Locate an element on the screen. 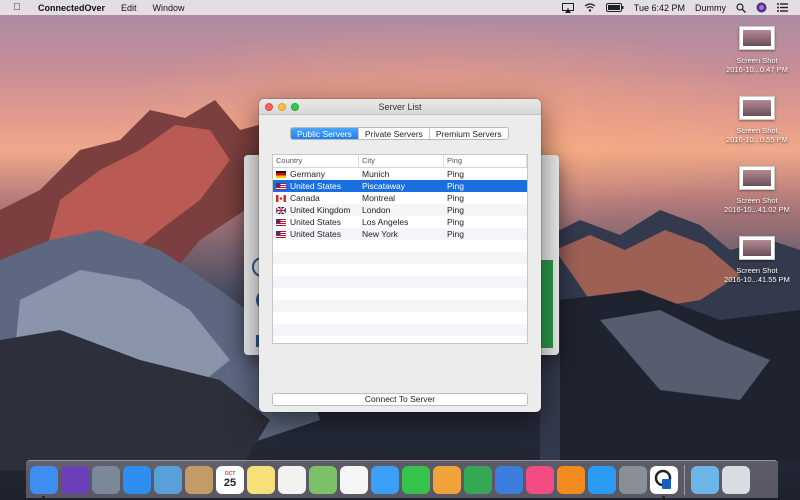 Image resolution: width=800 pixels, height=500 pixels. finder-icon is located at coordinates (44, 482).